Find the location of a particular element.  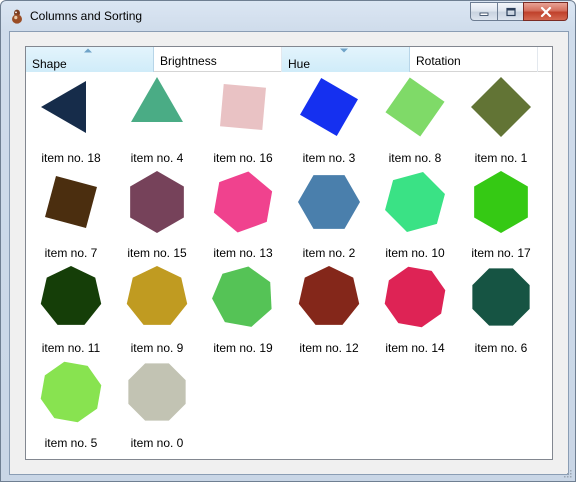

list-item: item no. 16 is located at coordinates (243, 121).